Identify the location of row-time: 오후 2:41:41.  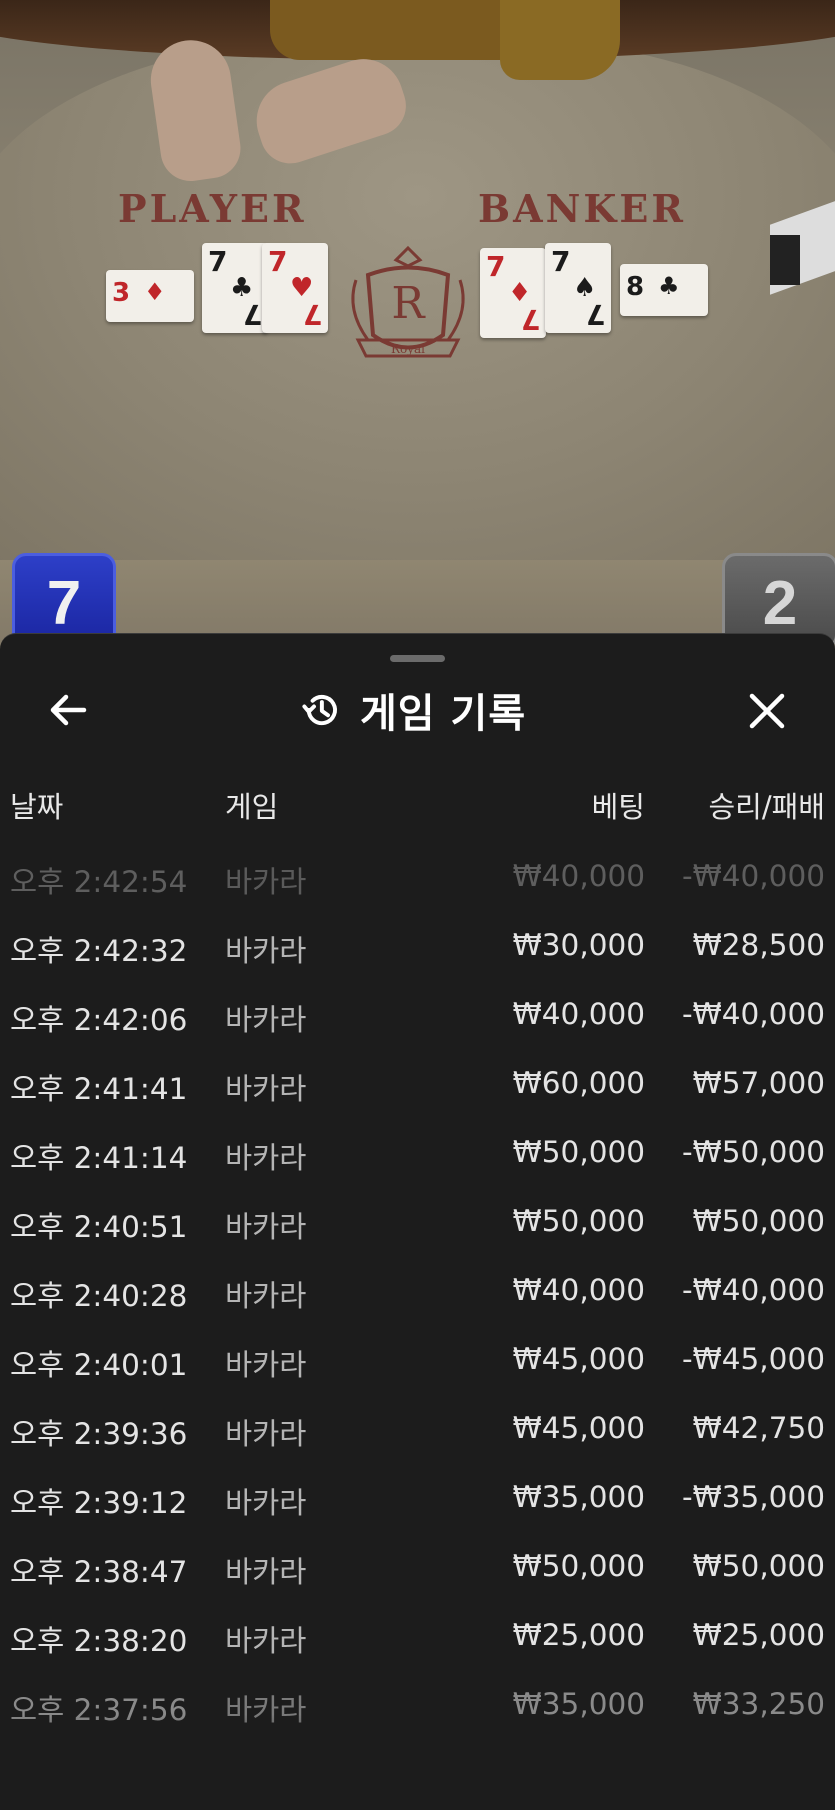
(99, 1089).